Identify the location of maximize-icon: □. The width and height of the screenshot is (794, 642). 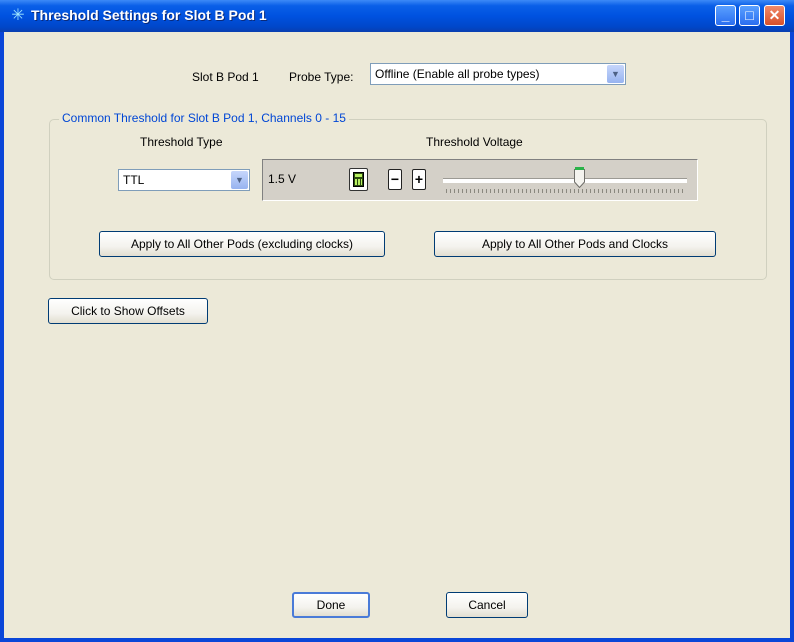
(749, 15).